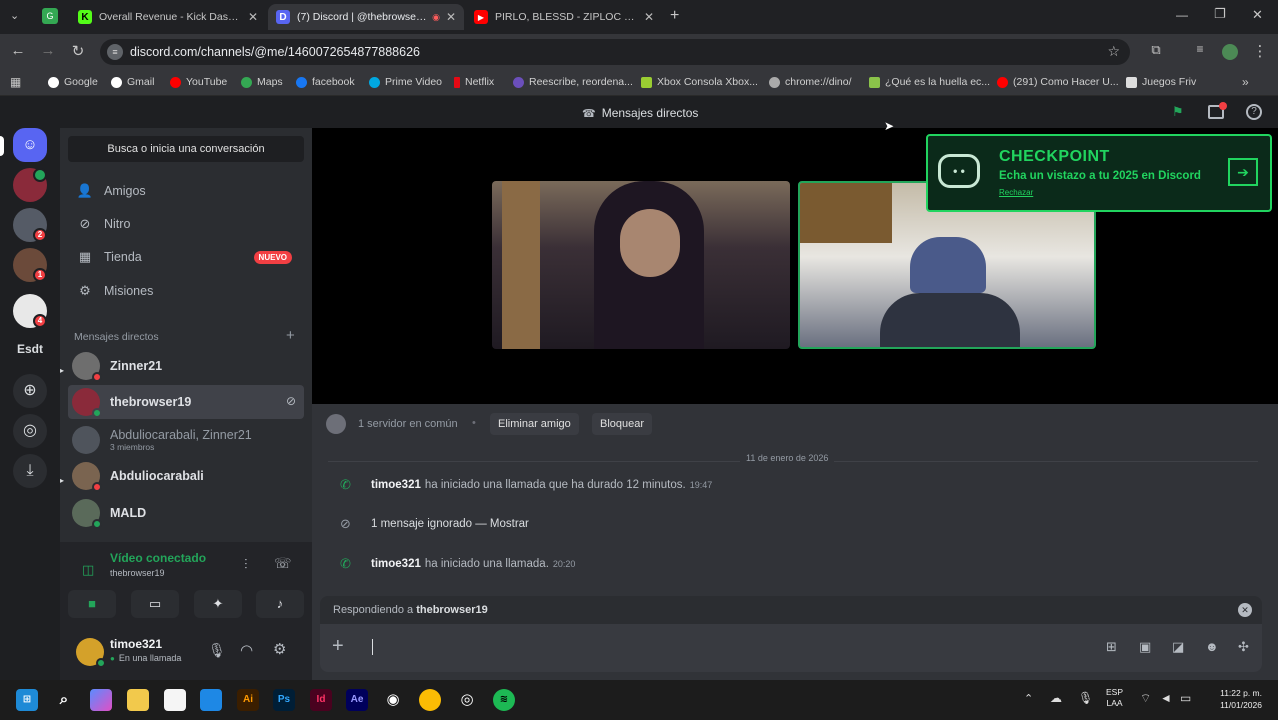 The image size is (1278, 720). What do you see at coordinates (1245, 610) in the screenshot?
I see `close-reply-icon: ✕` at bounding box center [1245, 610].